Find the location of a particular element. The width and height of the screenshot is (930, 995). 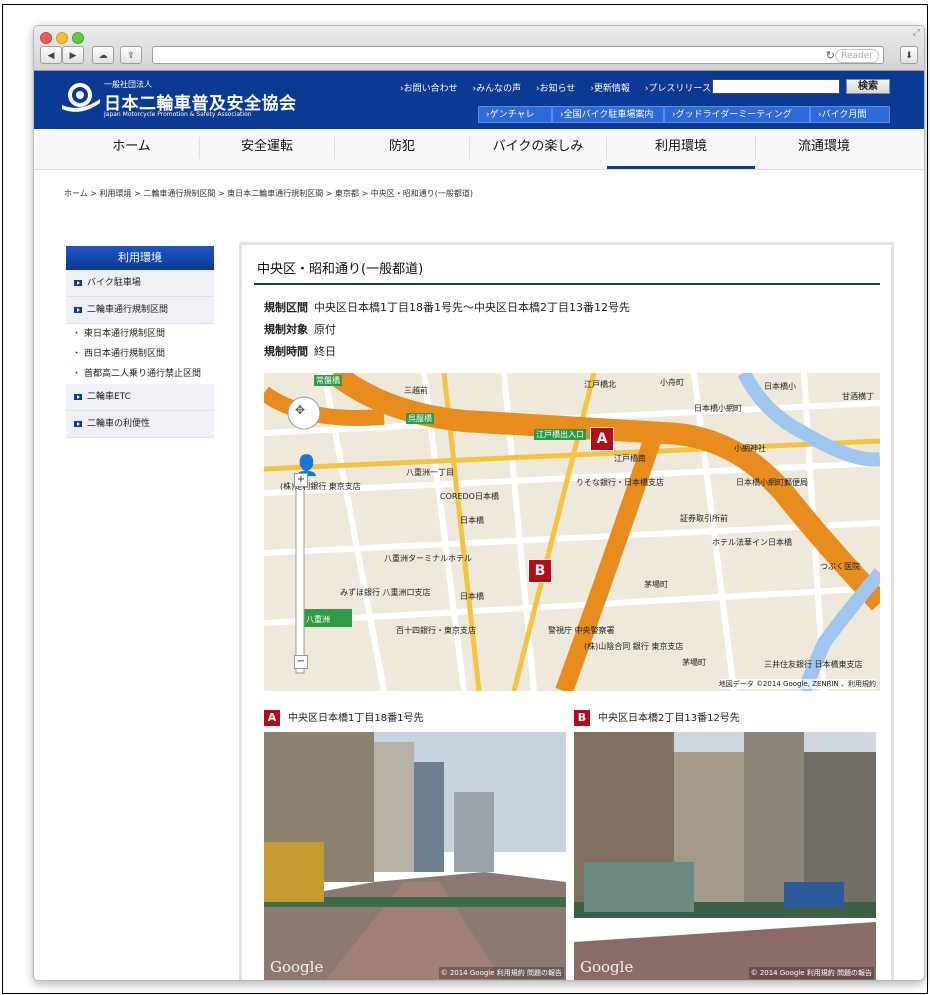

map-label: 小舟町 is located at coordinates (672, 382).